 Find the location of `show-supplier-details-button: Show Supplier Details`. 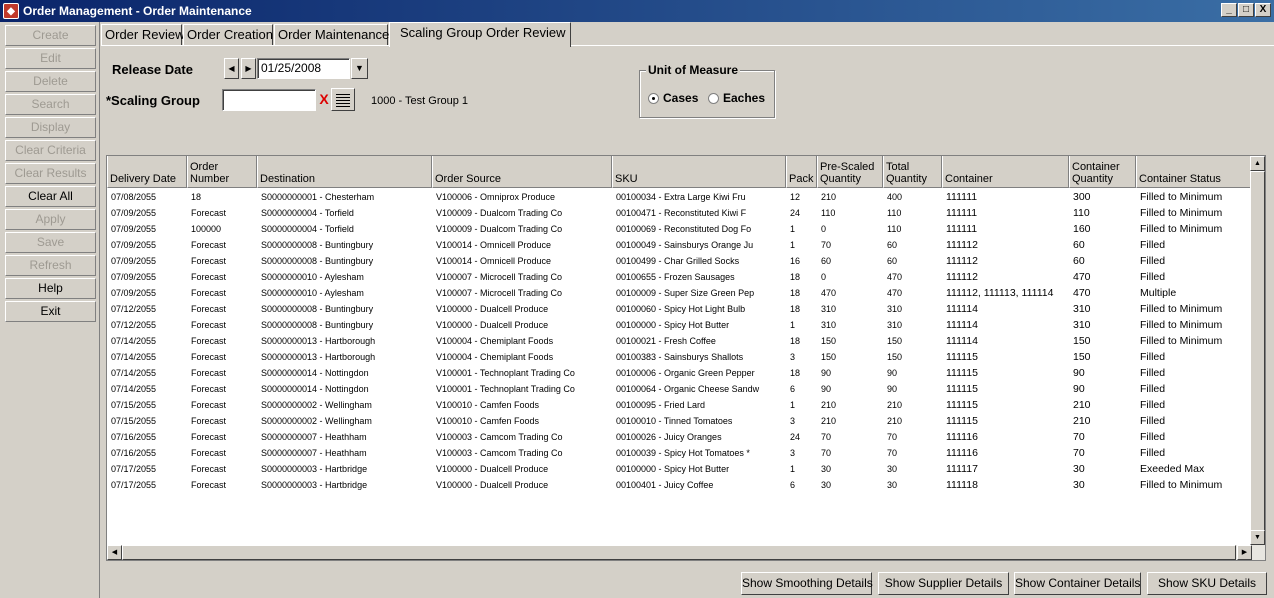

show-supplier-details-button: Show Supplier Details is located at coordinates (943, 583).